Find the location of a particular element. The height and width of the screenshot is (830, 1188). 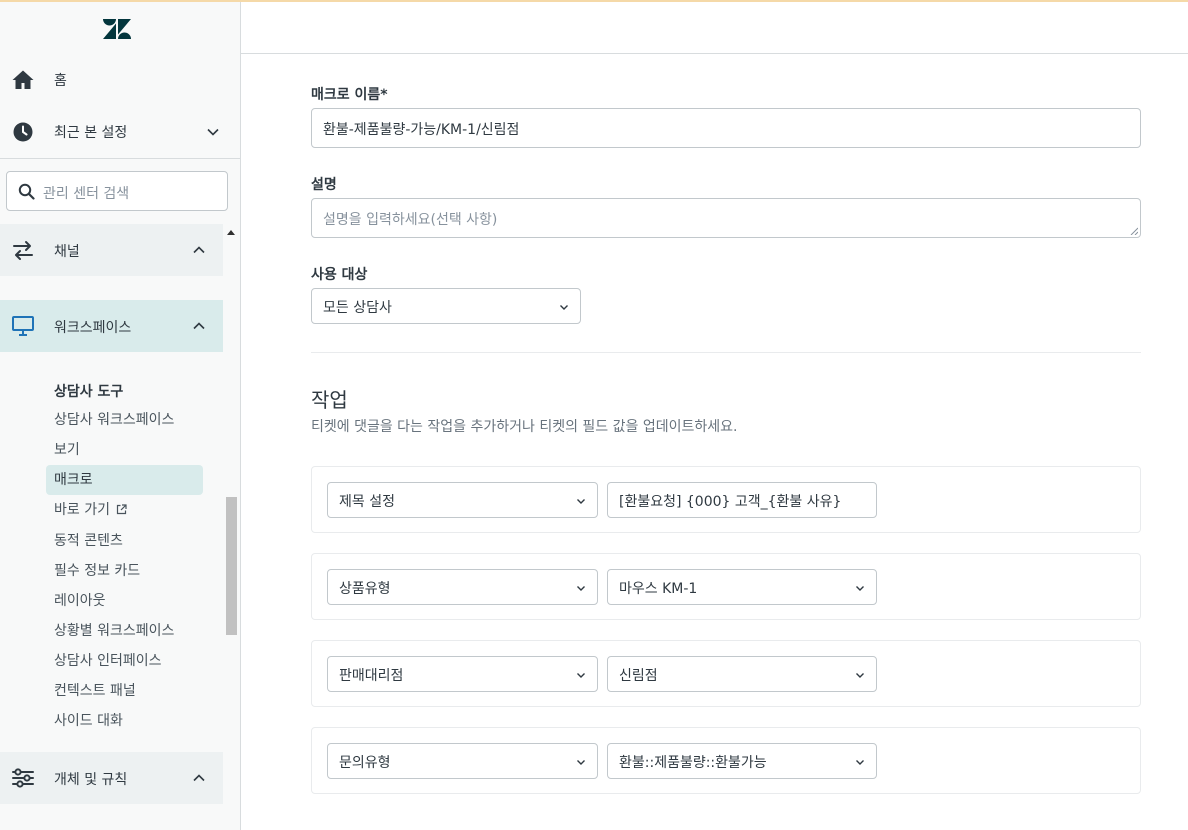

nav-home: 홈 is located at coordinates (120, 80).